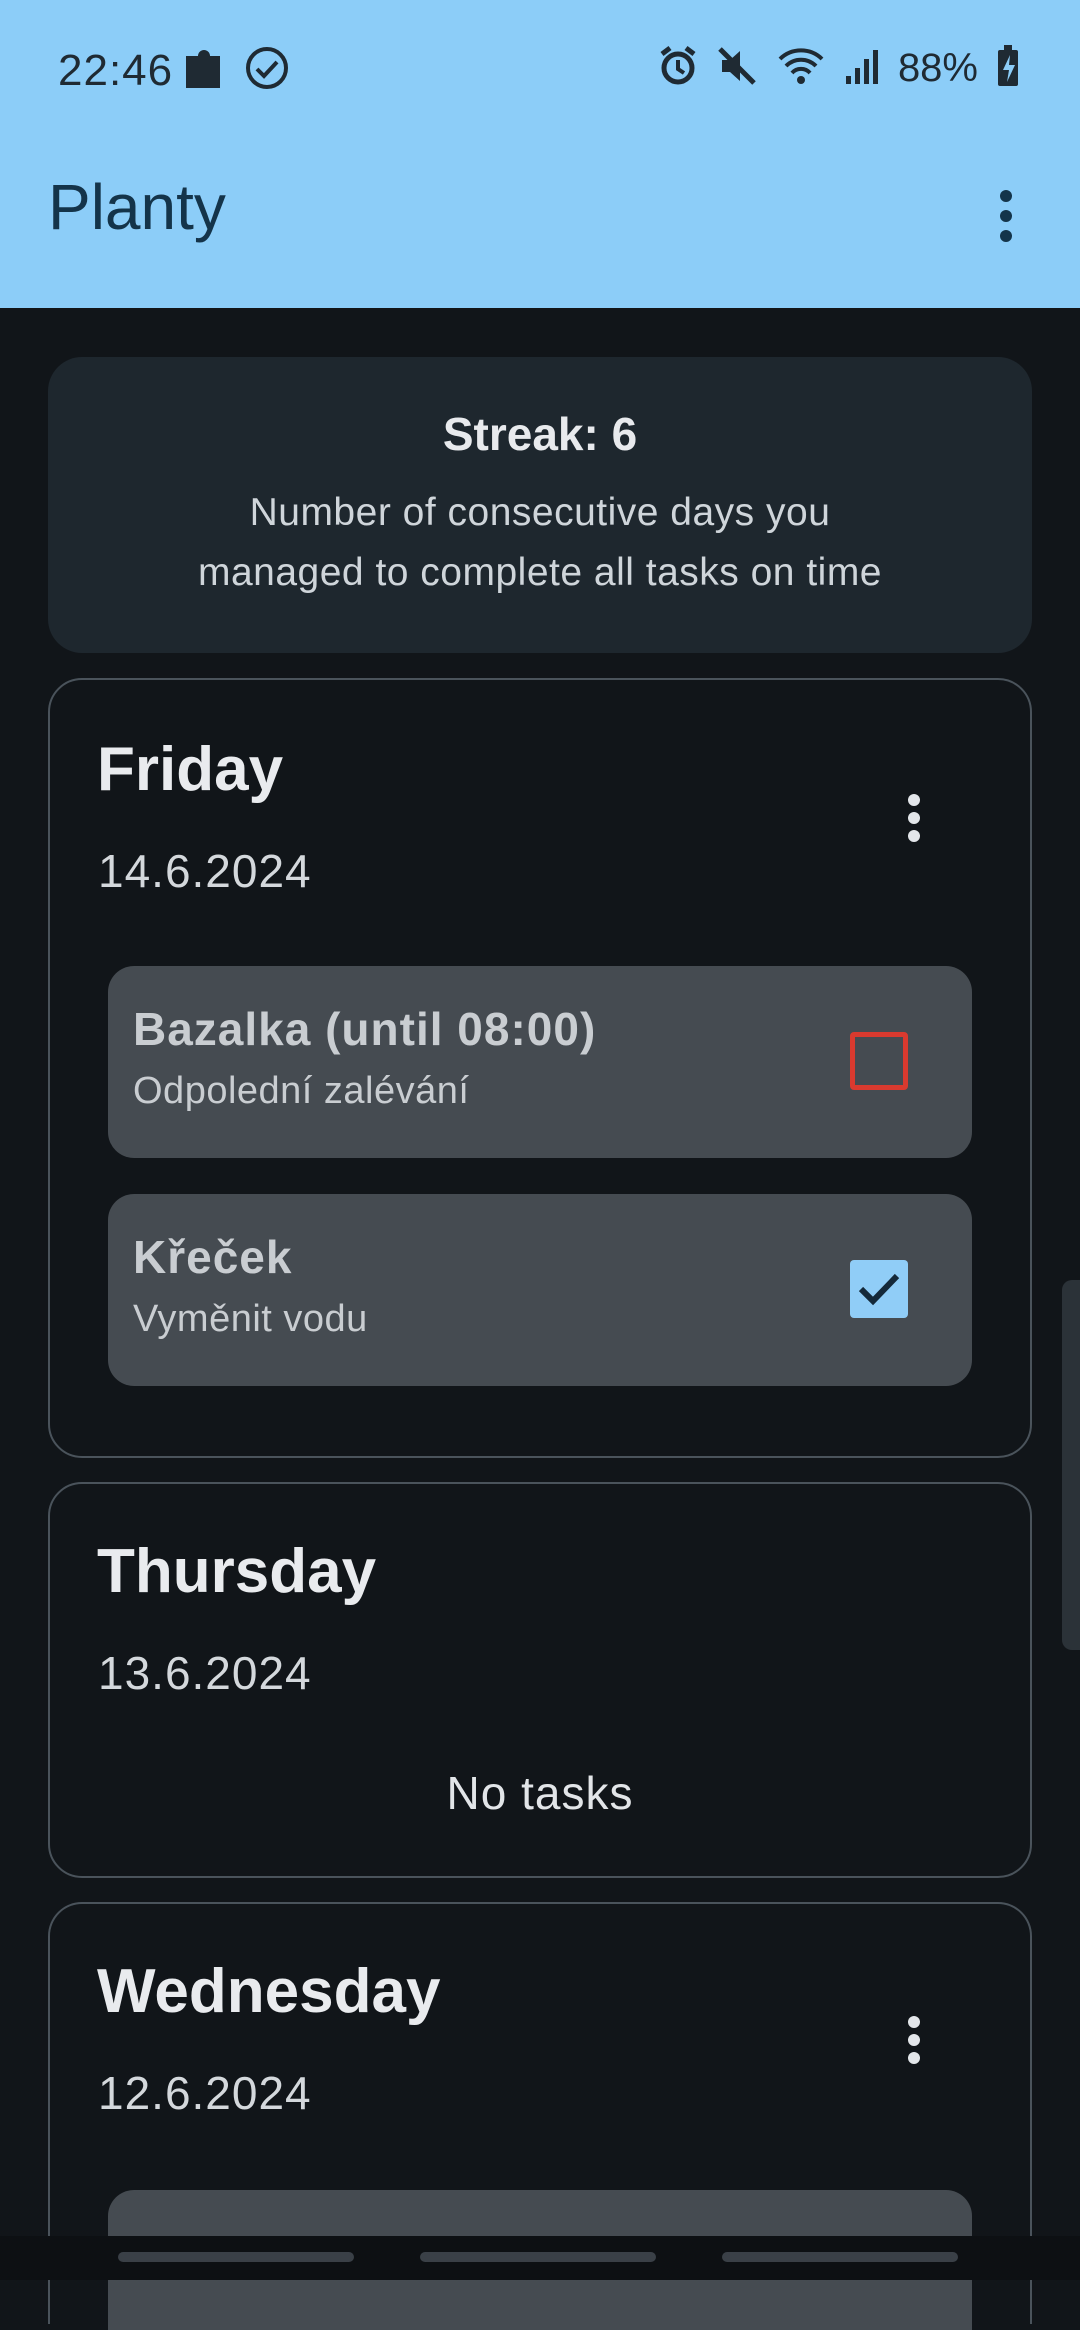 The image size is (1080, 2330). I want to click on day-date: 12.6.2024, so click(205, 2093).